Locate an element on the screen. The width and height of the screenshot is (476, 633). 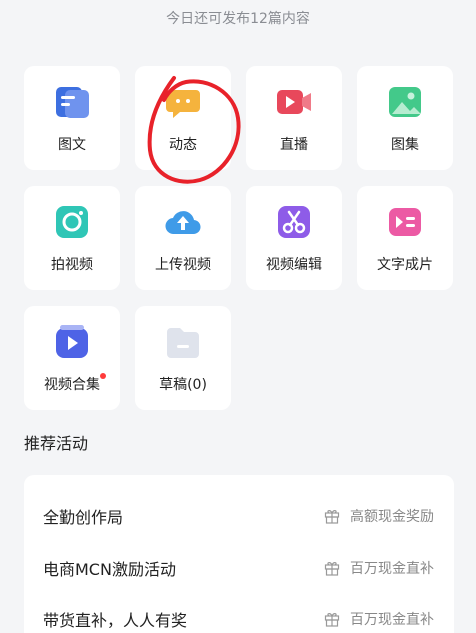
tool-drafts: 草稿(0) is located at coordinates (183, 358).